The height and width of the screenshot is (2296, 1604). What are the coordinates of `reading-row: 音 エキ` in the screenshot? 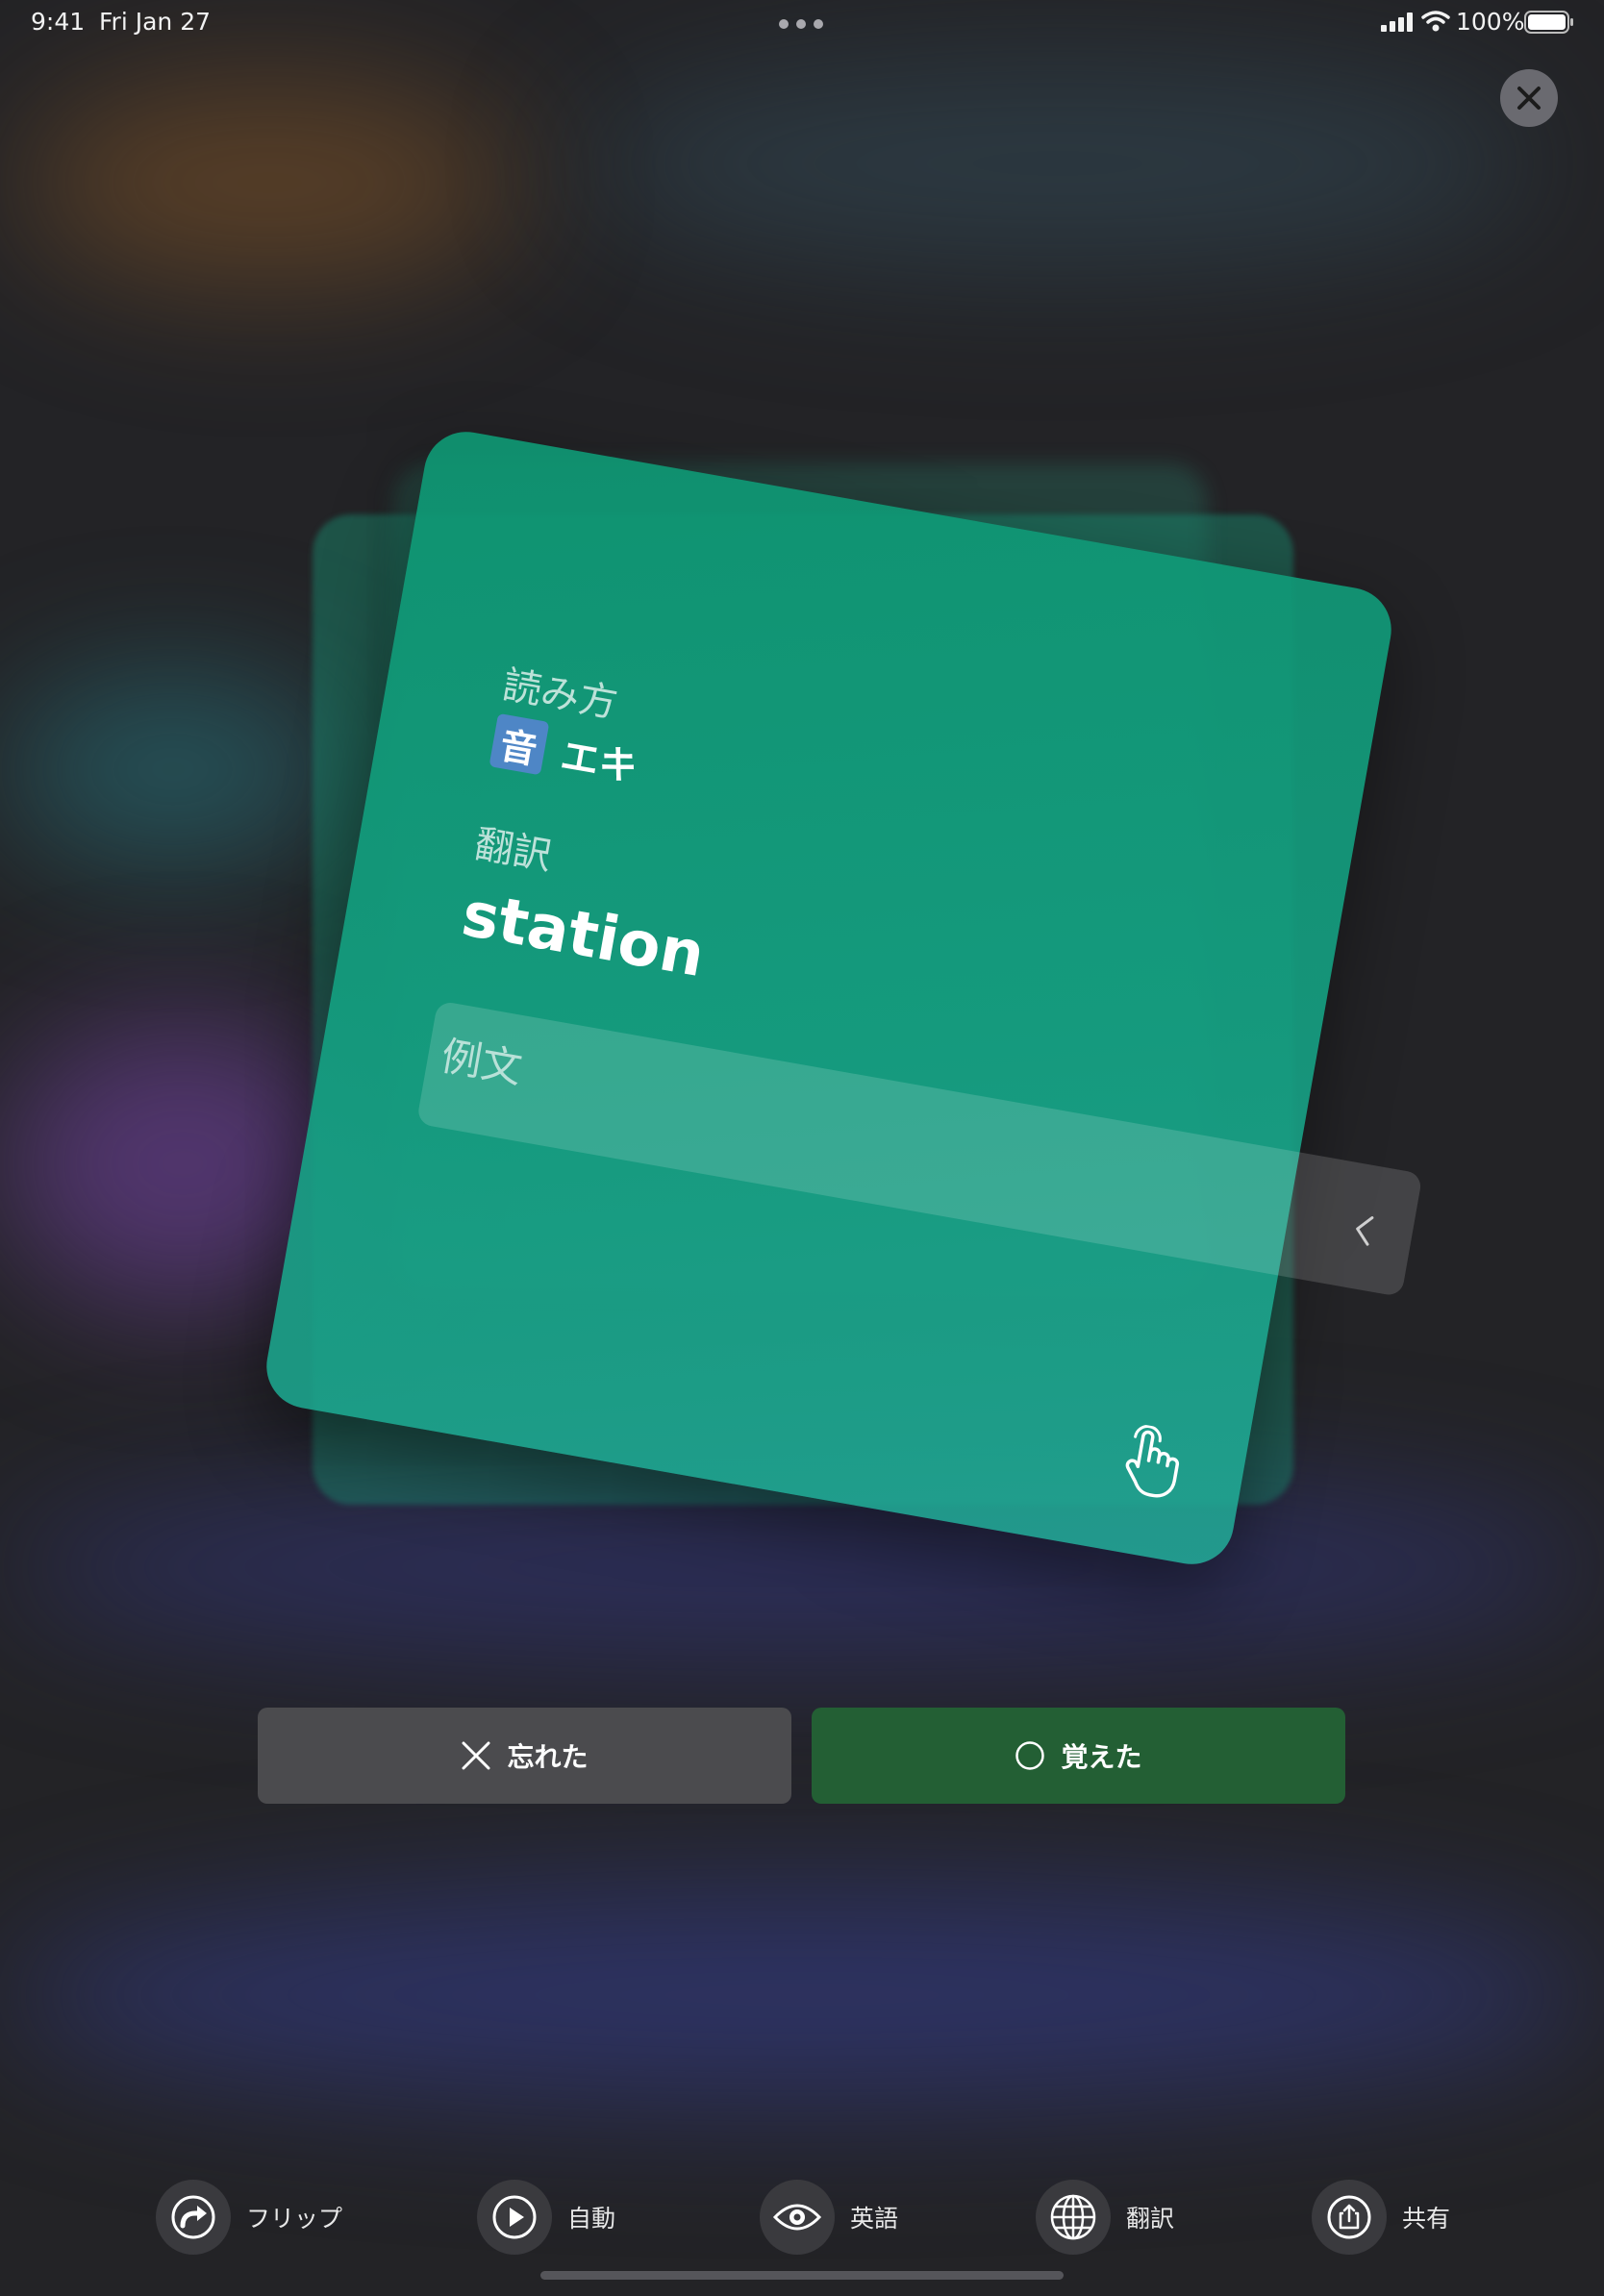 It's located at (565, 752).